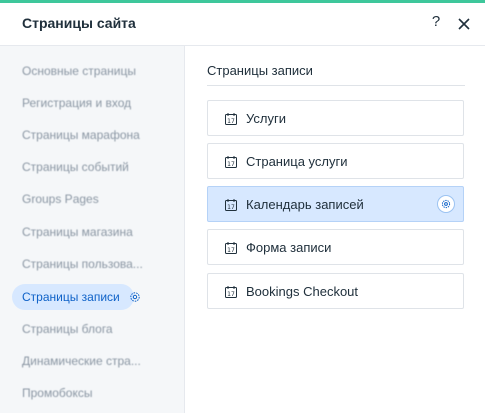 The image size is (485, 413). Describe the element at coordinates (77, 232) in the screenshot. I see `sidebar-item-label: Страницы магазина` at that location.